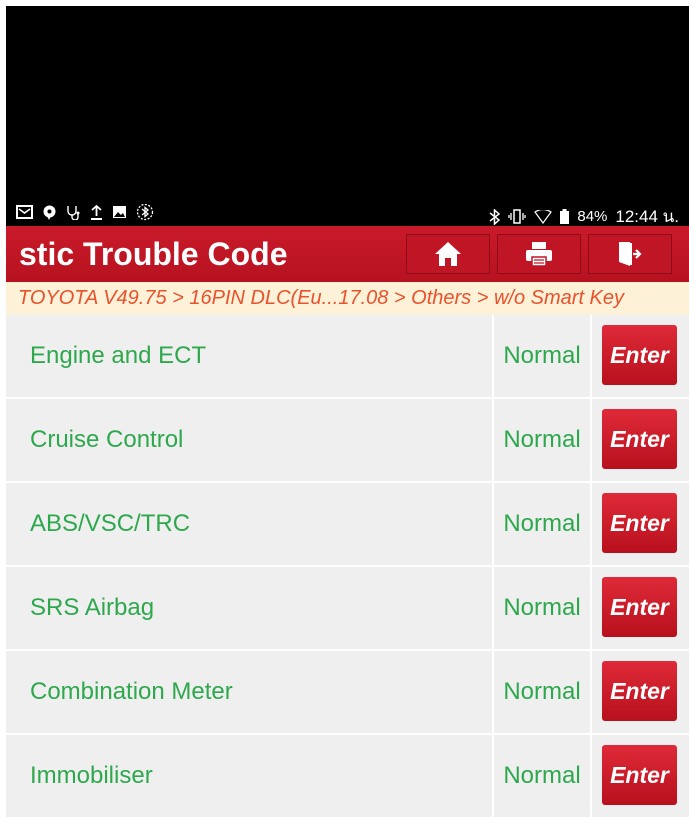 This screenshot has width=689, height=819. What do you see at coordinates (249, 524) in the screenshot?
I see `system-name: ABS/VSC/TRC` at bounding box center [249, 524].